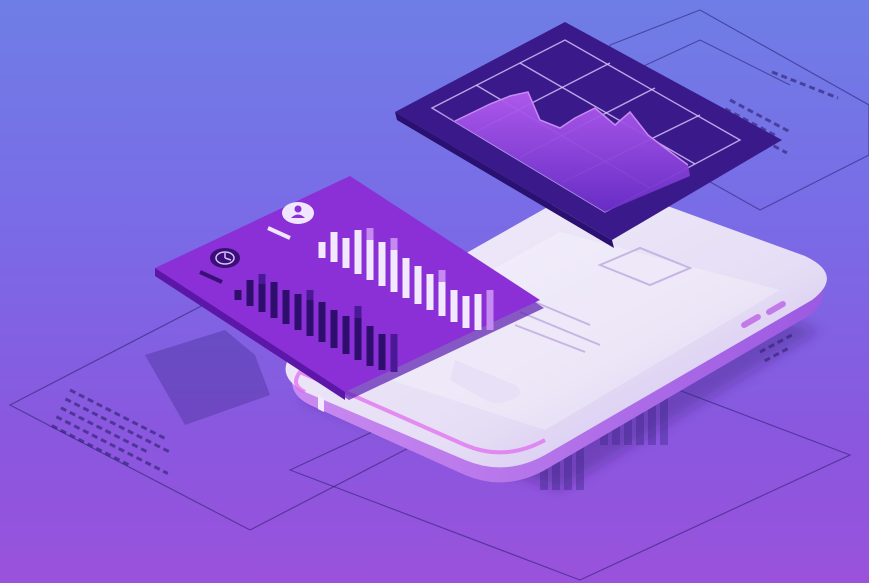 This screenshot has height=583, width=869. What do you see at coordinates (225, 258) in the screenshot?
I see `clock-icon` at bounding box center [225, 258].